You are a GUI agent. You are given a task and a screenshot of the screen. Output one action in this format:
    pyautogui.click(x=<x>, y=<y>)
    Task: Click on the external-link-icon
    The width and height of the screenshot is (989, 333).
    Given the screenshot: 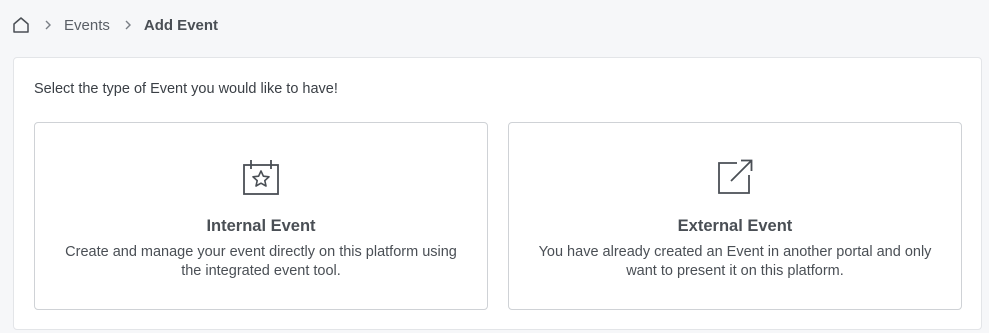 What is the action you would take?
    pyautogui.click(x=735, y=177)
    